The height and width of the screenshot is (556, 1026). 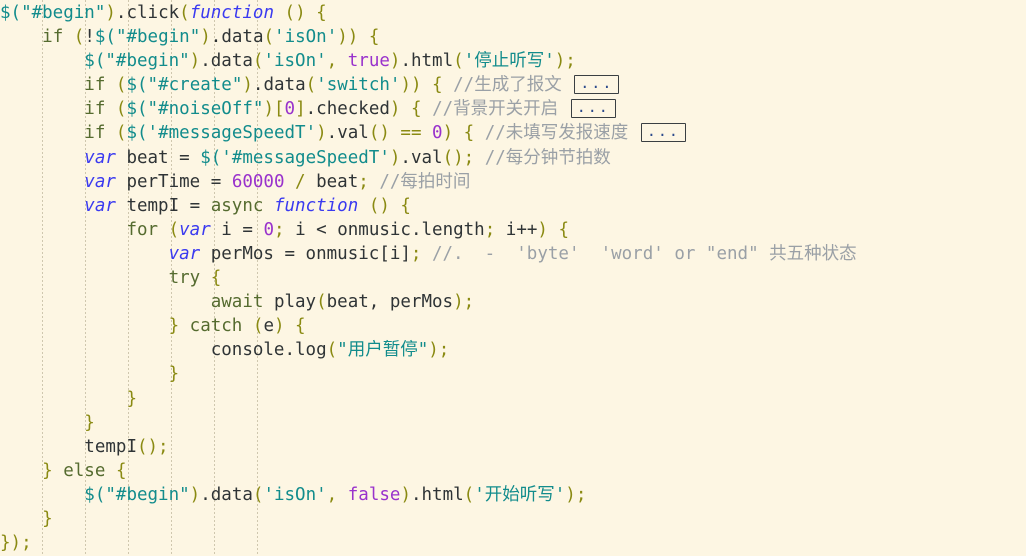 What do you see at coordinates (390, 302) in the screenshot?
I see `token-ident: beat, perMos` at bounding box center [390, 302].